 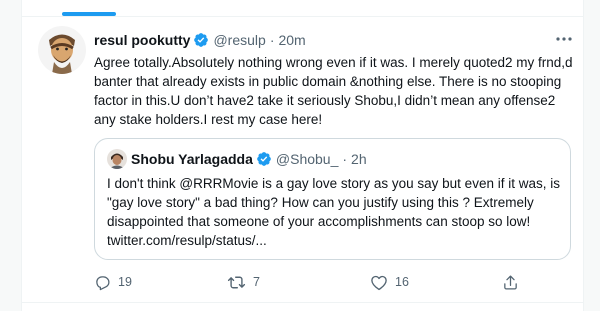 I want to click on quoted-timestamp: 2h, so click(x=359, y=159).